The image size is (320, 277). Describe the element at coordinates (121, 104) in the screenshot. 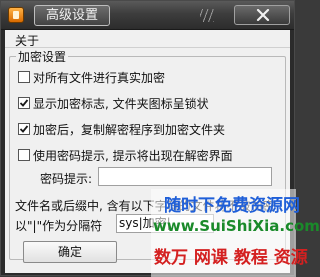

I see `option-label: 显示加密标志, 文件夹图标呈锁状` at that location.